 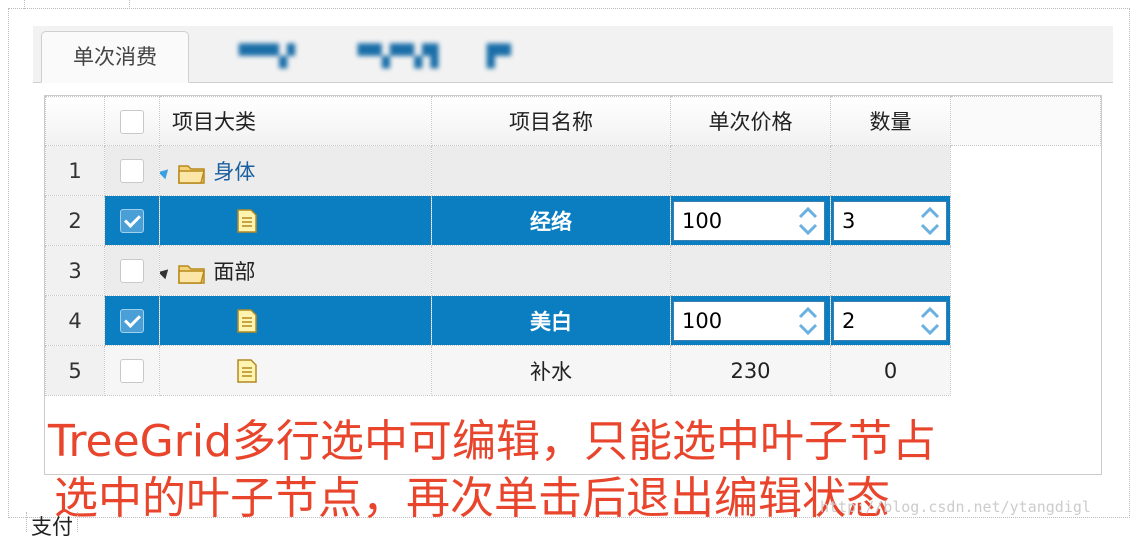 What do you see at coordinates (890, 370) in the screenshot?
I see `quantity-cell: 0` at bounding box center [890, 370].